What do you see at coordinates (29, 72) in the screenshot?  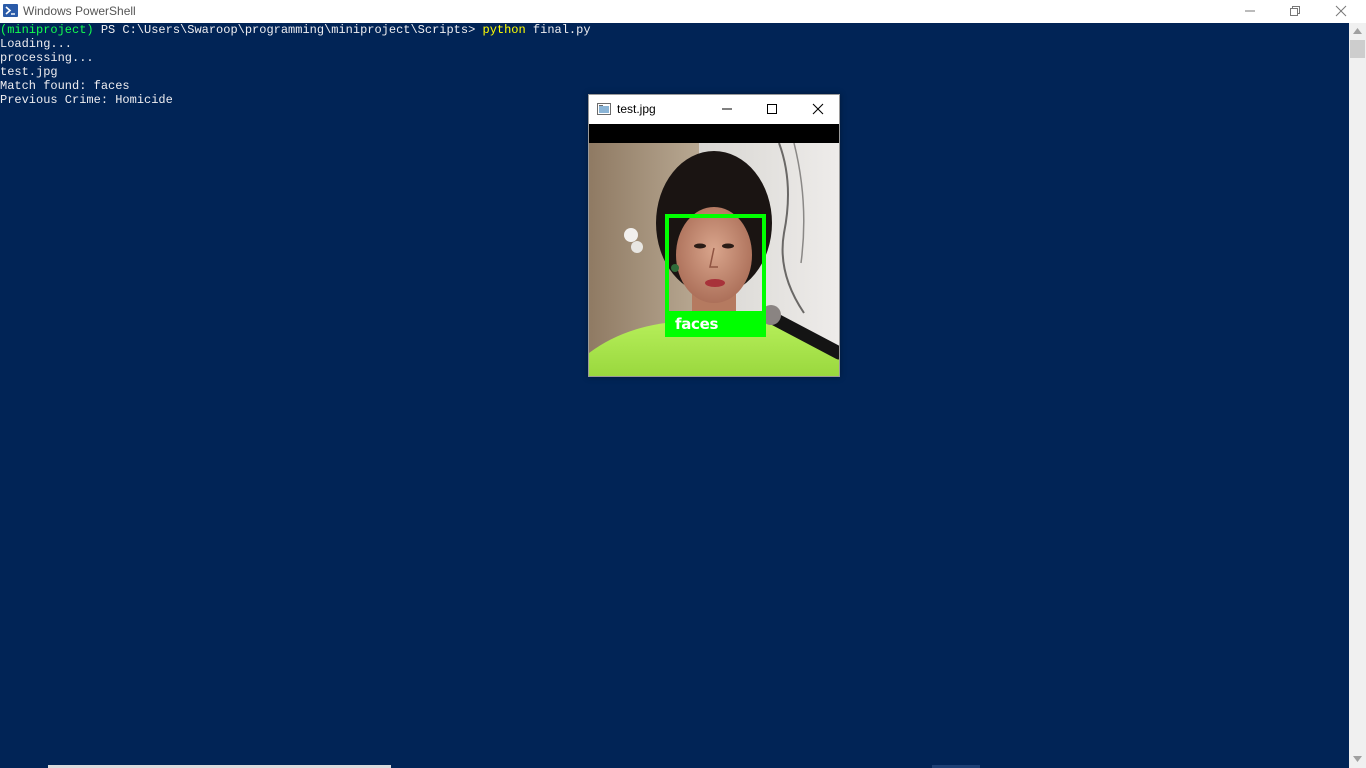 I see `output-line: test.jpg` at bounding box center [29, 72].